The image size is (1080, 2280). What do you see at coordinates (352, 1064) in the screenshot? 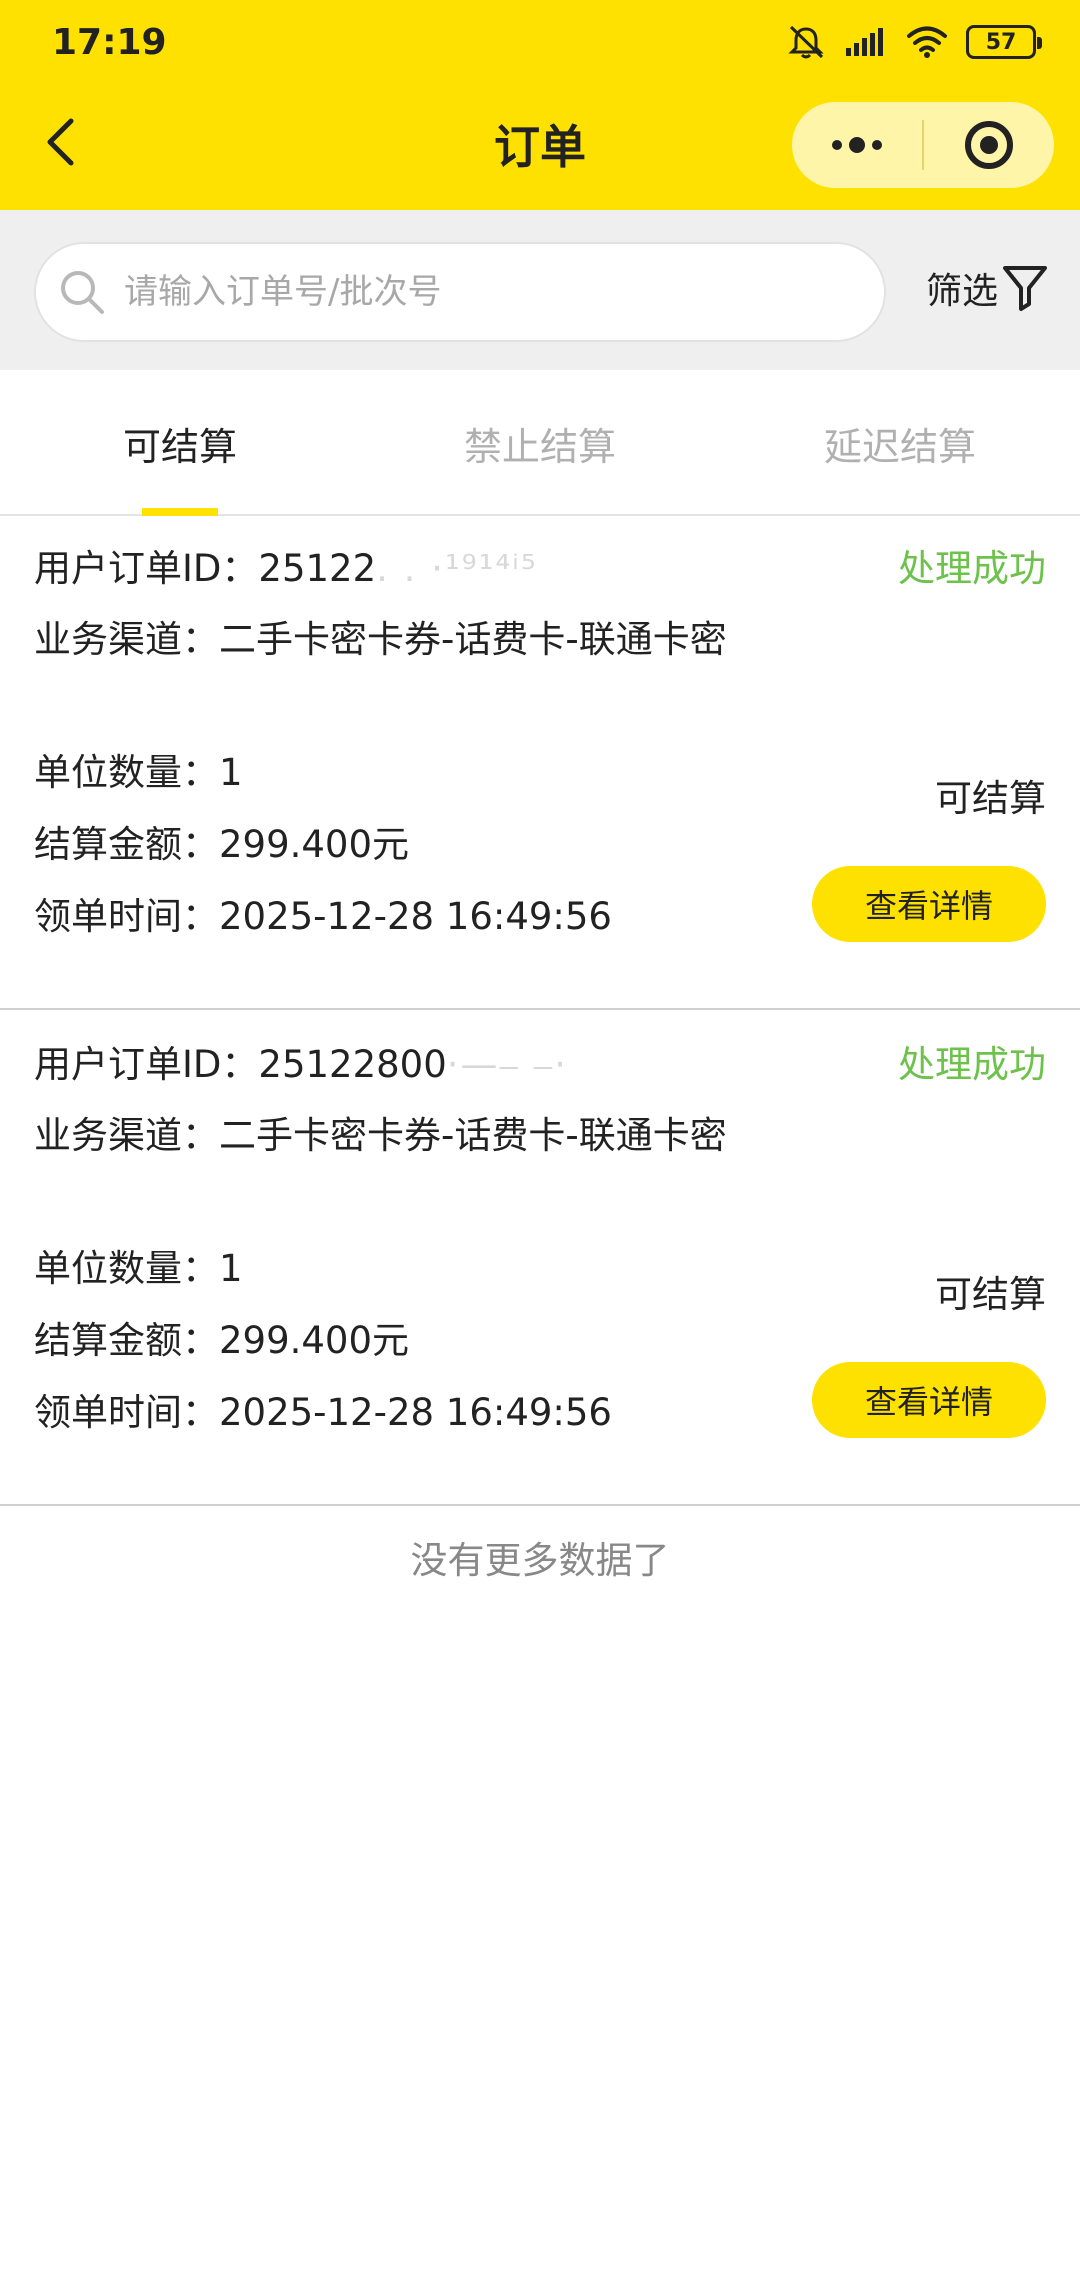
I see `order-id-value: 25122800` at bounding box center [352, 1064].